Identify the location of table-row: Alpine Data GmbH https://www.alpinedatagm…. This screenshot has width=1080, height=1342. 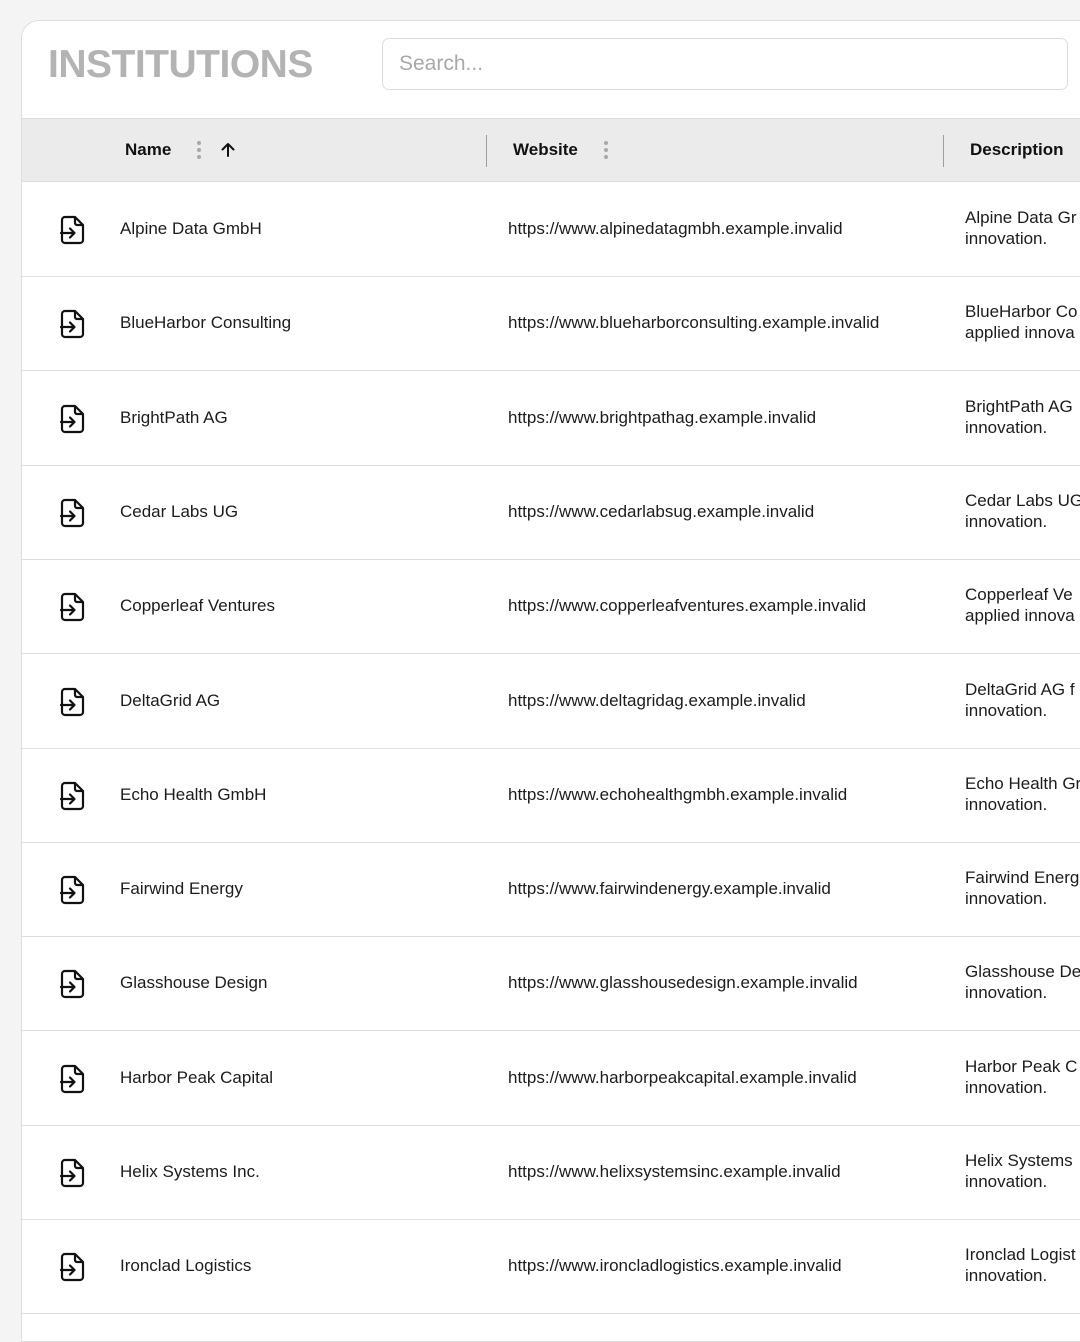
(551, 230).